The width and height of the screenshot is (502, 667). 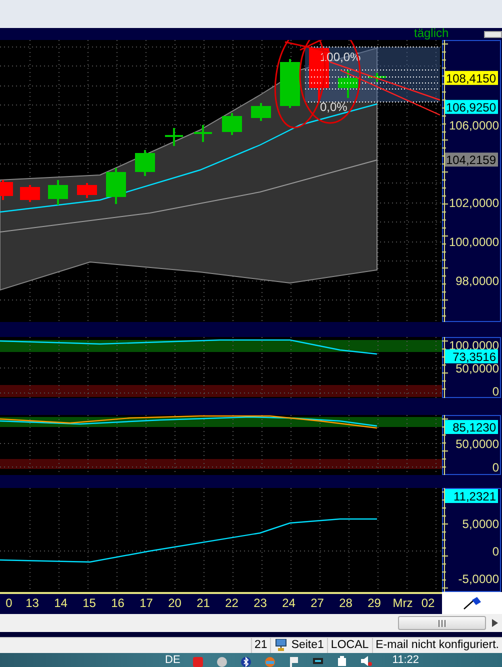 I want to click on date-label: 15, so click(x=89, y=603).